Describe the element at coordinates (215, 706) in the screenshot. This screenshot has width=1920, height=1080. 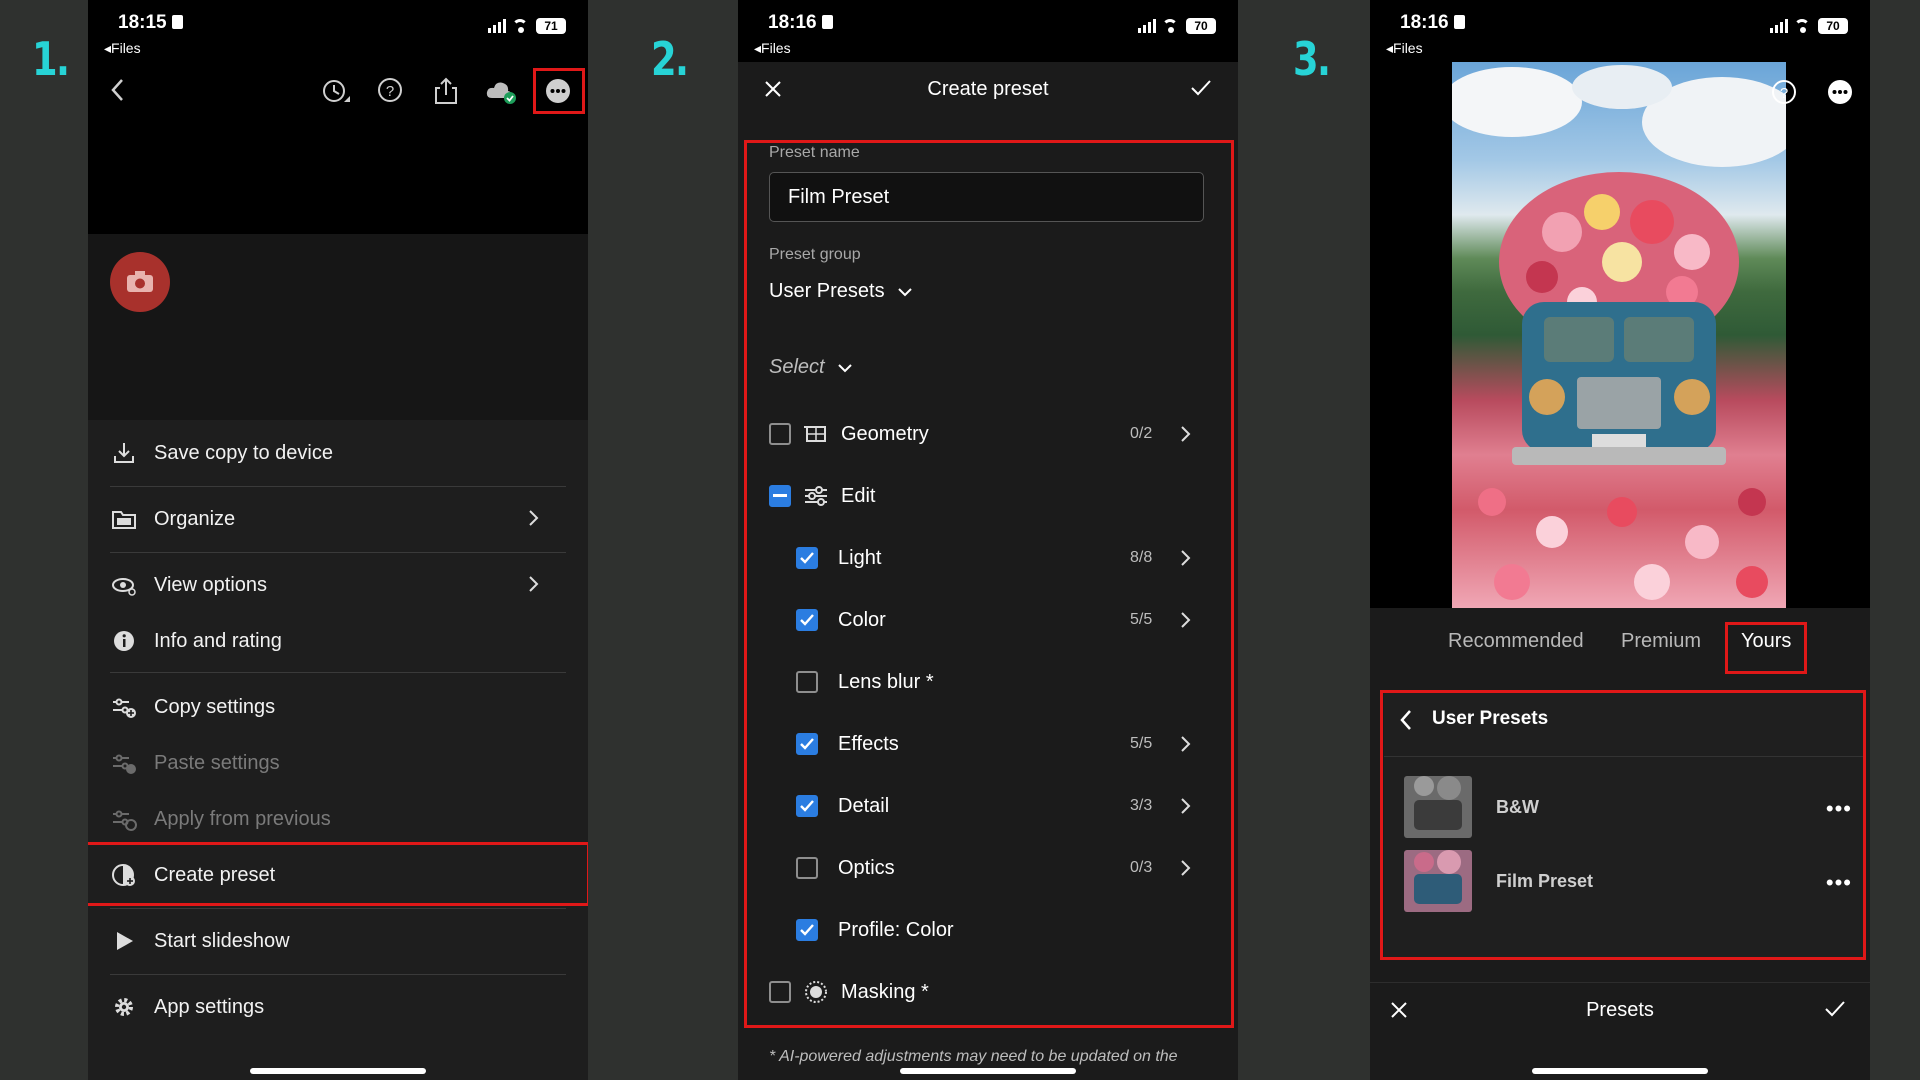
I see `menu-item-label: Copy settings` at that location.